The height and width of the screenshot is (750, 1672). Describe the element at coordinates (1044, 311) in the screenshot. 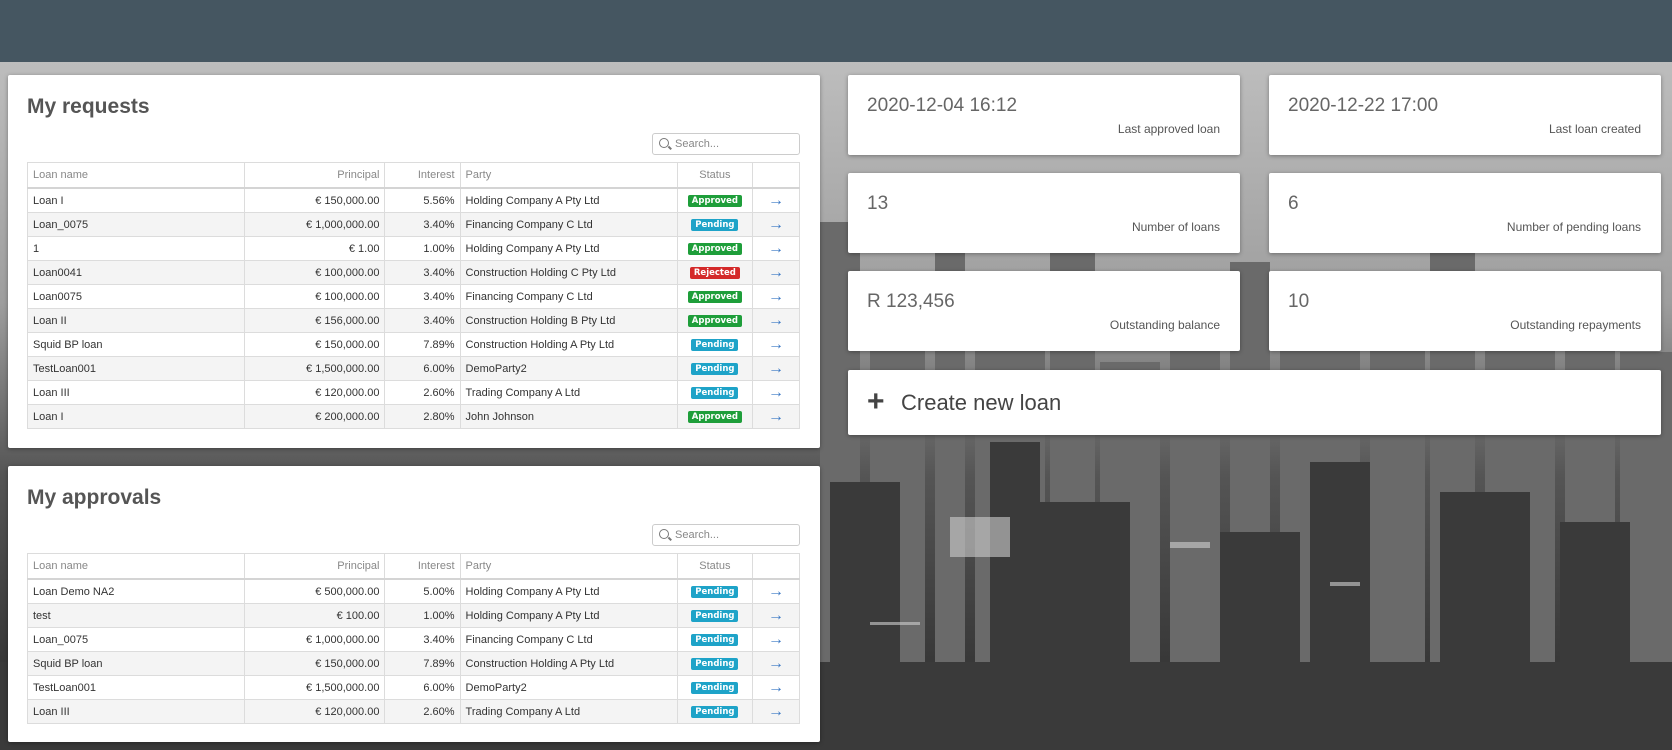

I see `stat-card-outstanding-balance: R 123,456 Outstanding balance` at that location.